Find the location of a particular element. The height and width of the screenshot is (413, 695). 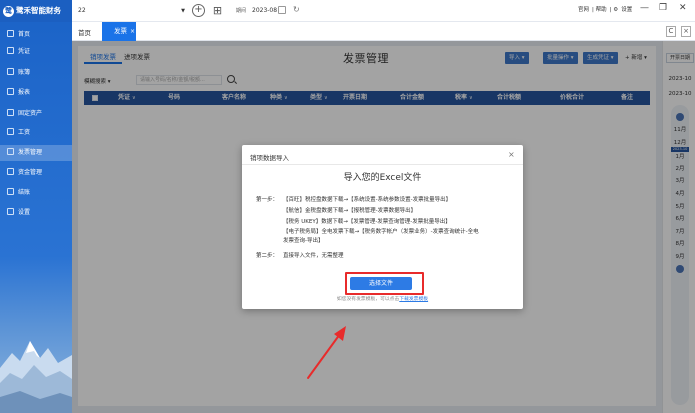

chevron-down-icon: ▼ is located at coordinates (183, 11).